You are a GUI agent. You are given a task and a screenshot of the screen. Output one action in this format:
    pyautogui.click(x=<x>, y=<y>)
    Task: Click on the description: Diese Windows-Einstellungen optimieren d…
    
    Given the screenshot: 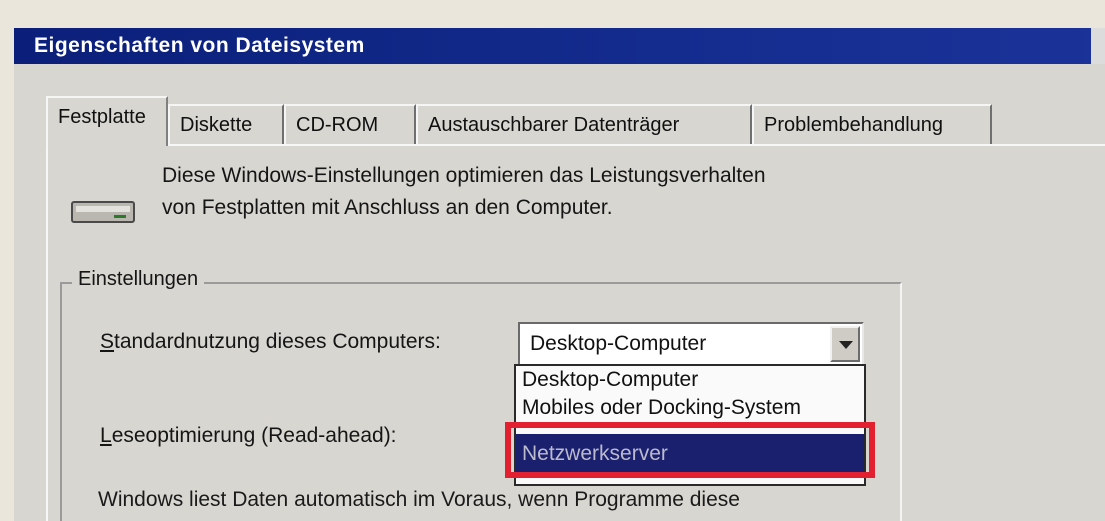 What is the action you would take?
    pyautogui.click(x=464, y=192)
    